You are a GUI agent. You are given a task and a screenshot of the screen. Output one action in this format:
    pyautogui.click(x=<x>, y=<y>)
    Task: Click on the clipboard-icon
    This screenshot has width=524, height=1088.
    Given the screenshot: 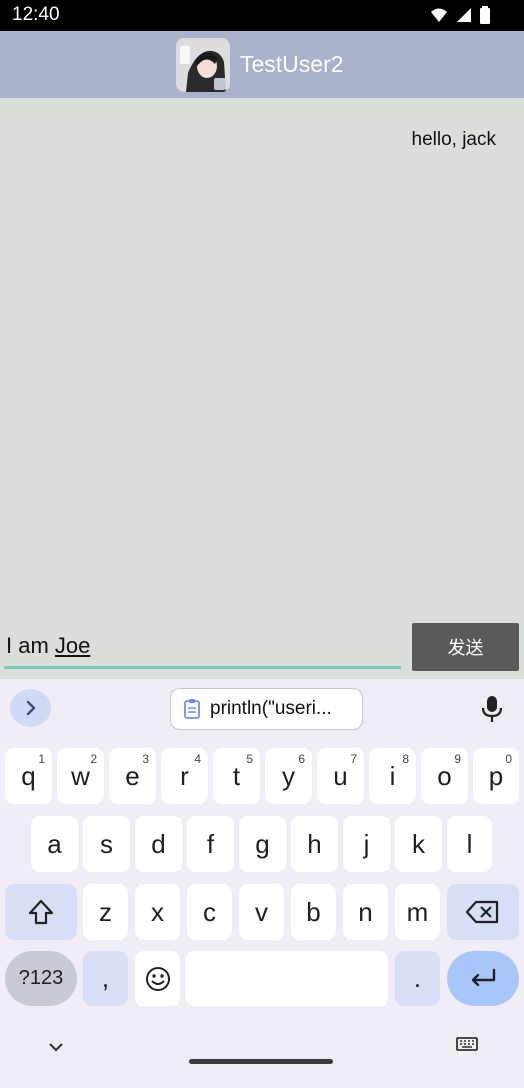 What is the action you would take?
    pyautogui.click(x=192, y=709)
    